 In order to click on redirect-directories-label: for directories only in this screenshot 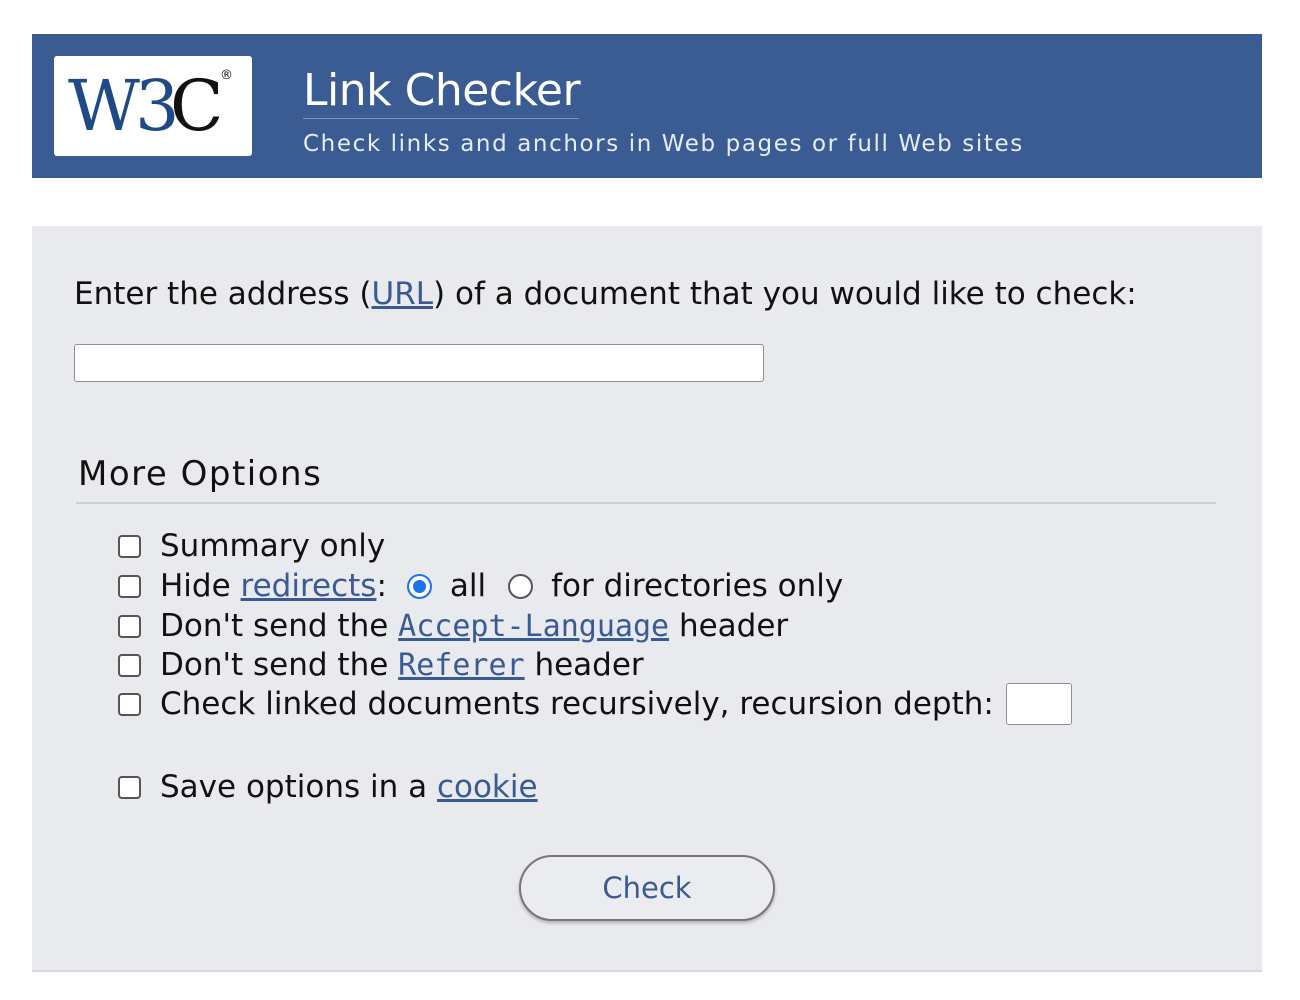, I will do `click(697, 586)`.